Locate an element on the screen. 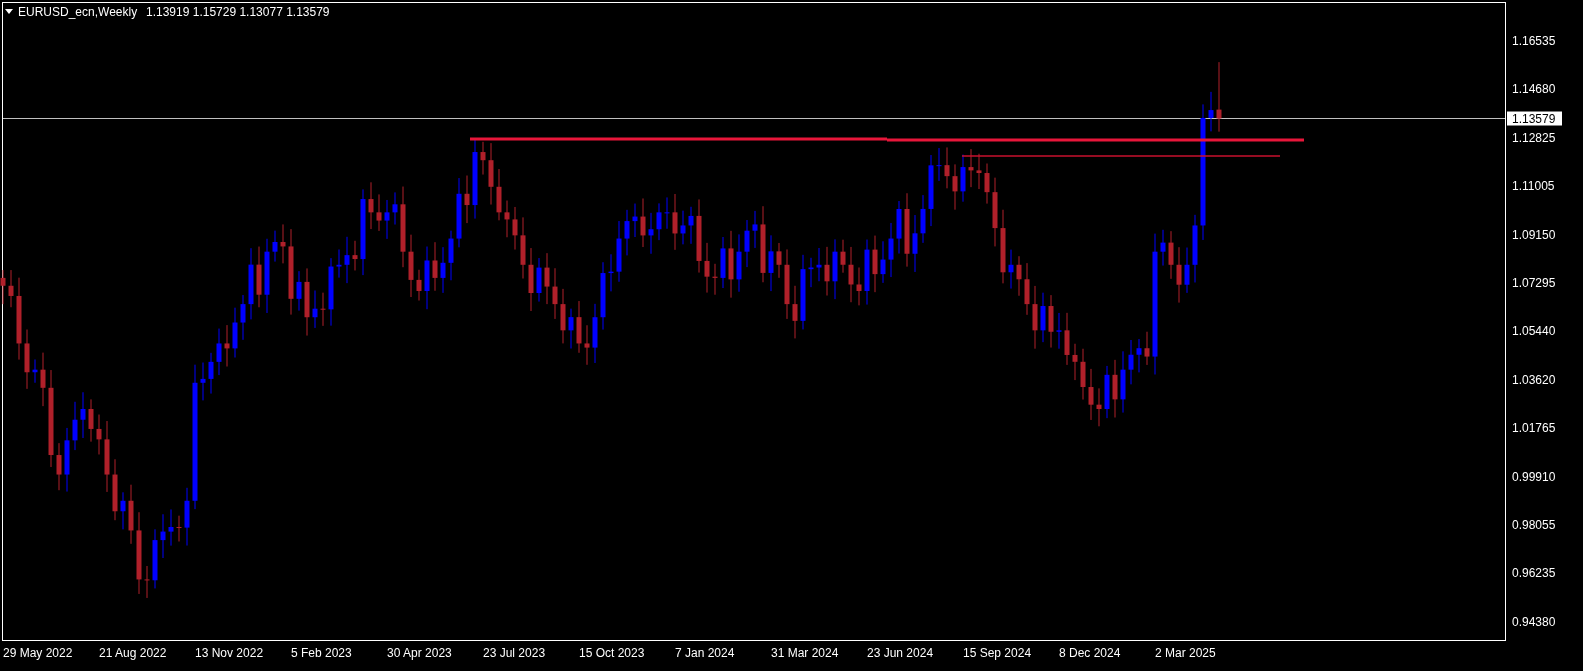 The width and height of the screenshot is (1583, 671). date-label: 23 Jun 2024 is located at coordinates (900, 653).